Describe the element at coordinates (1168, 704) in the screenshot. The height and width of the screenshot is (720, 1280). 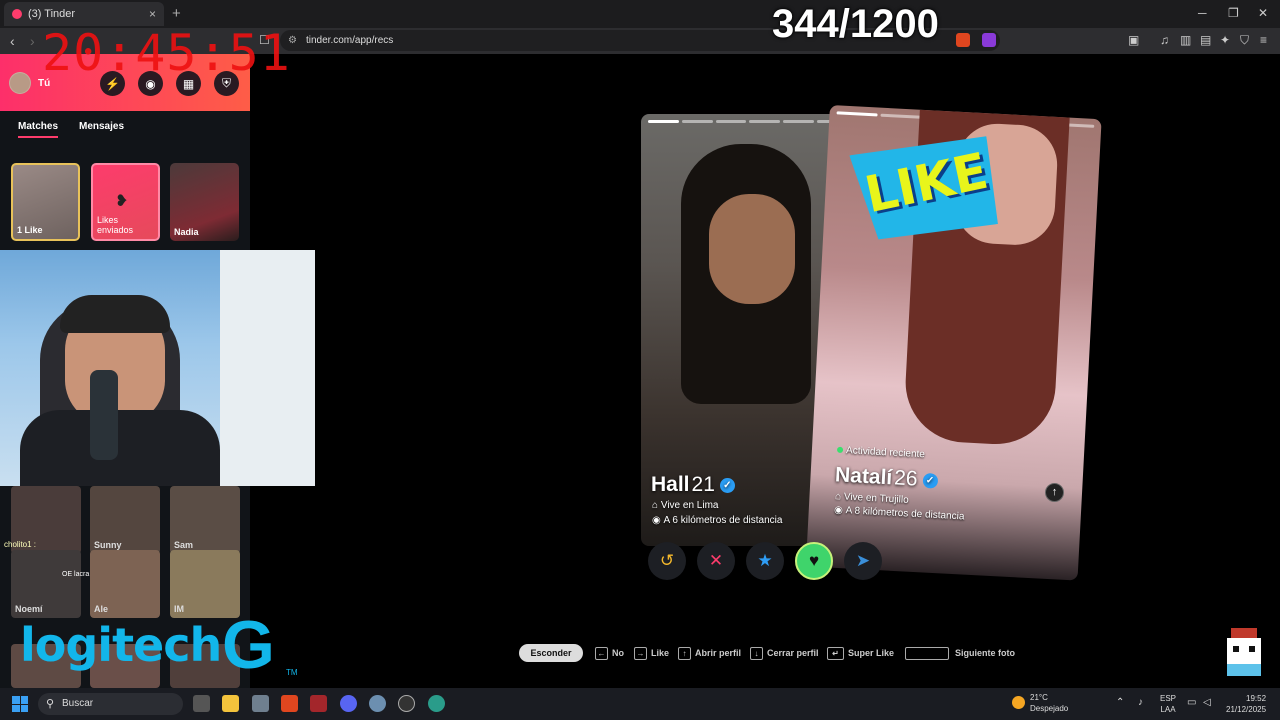
I see `language-indicator: ESP LAA` at that location.